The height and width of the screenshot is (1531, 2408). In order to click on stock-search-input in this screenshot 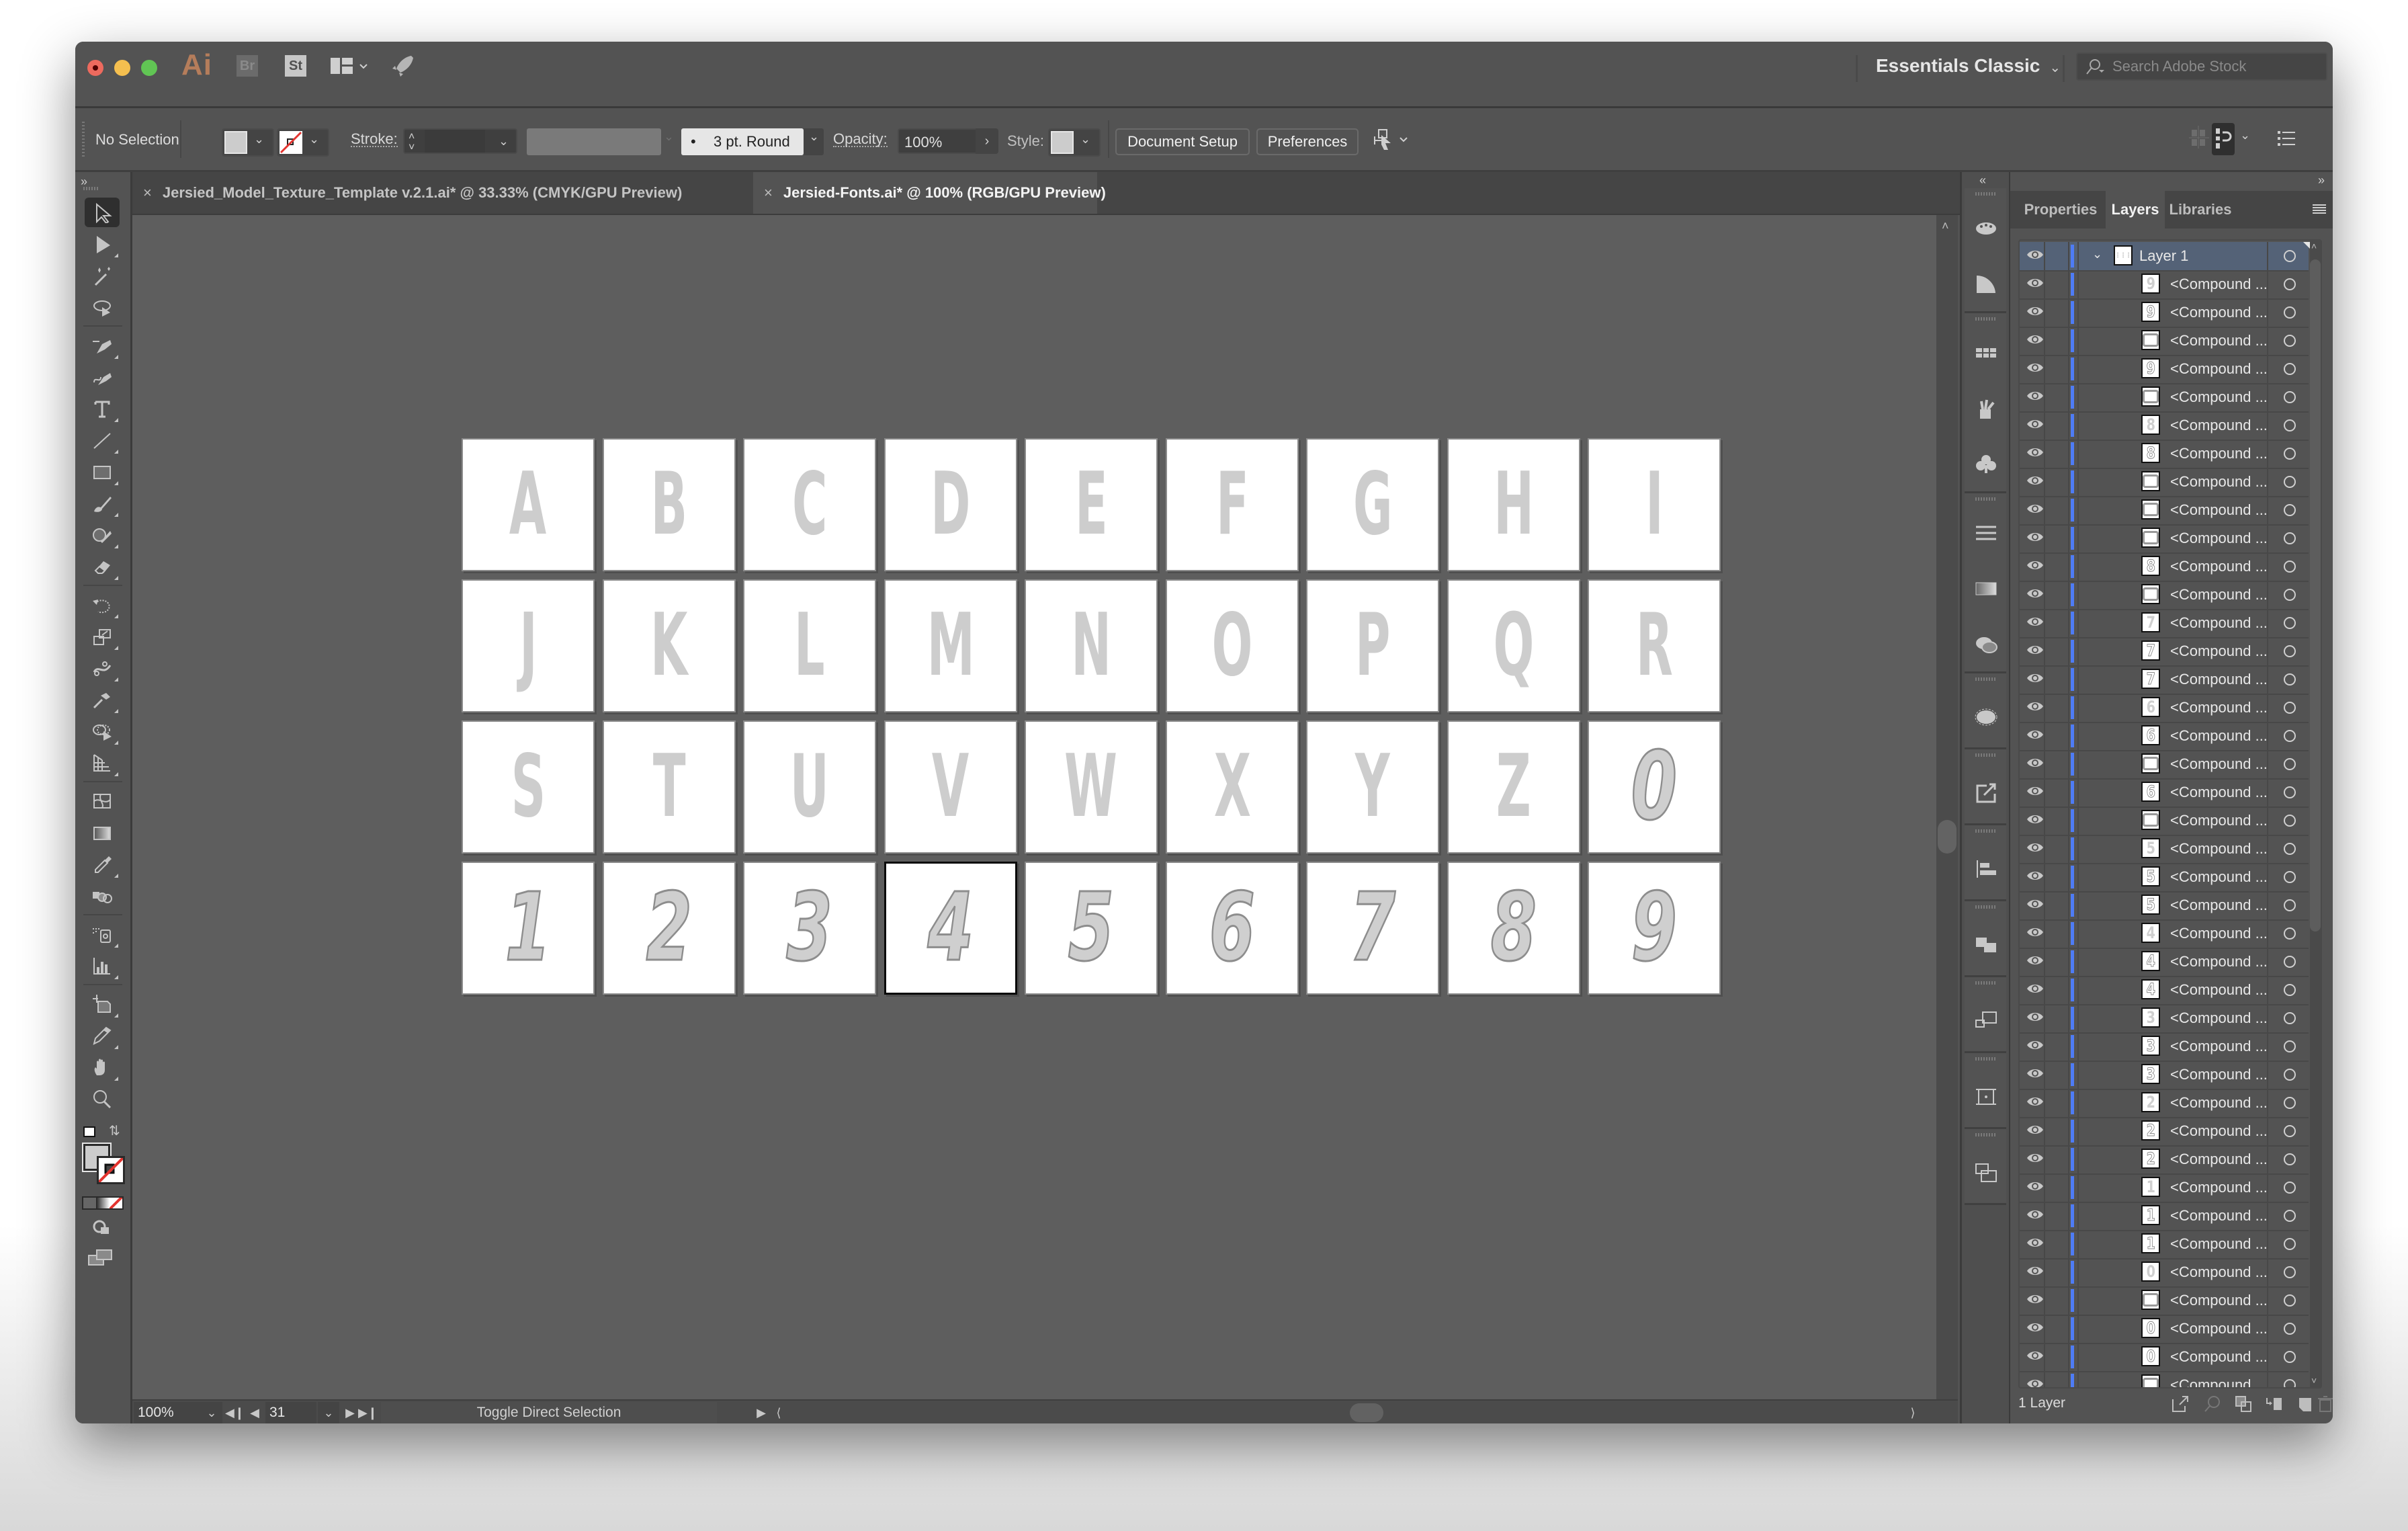, I will do `click(2213, 66)`.